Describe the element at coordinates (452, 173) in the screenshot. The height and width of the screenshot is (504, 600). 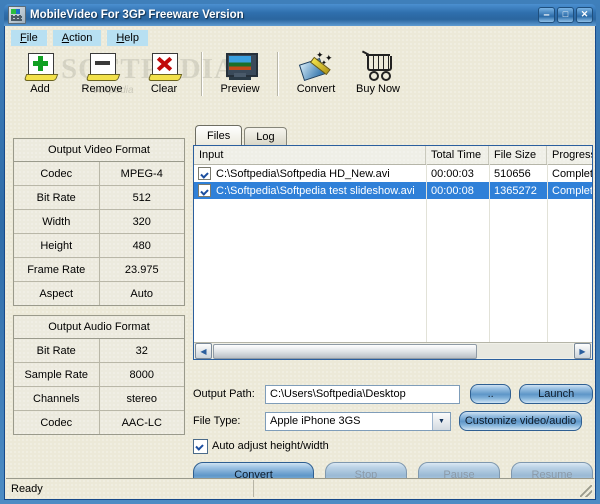
I see `row-total-time: 00:00:03` at that location.